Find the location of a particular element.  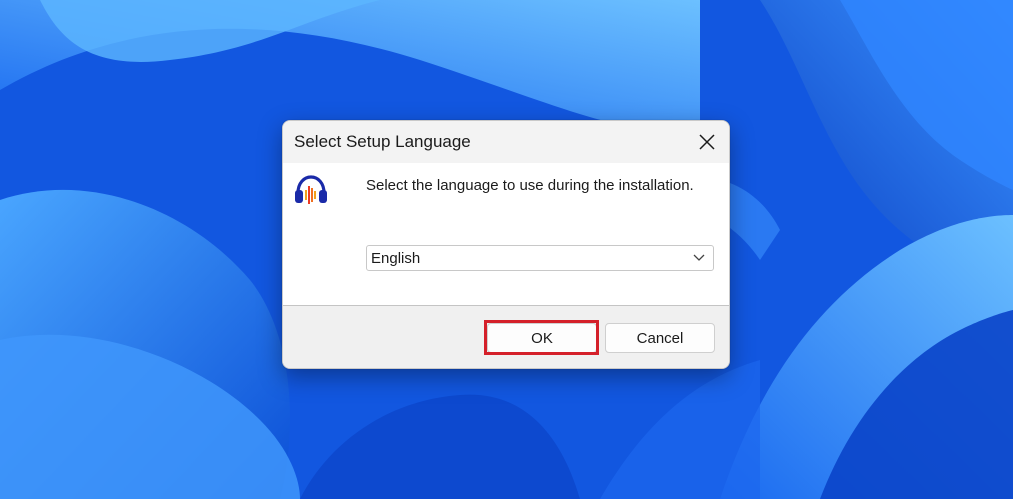

ok-button: OK is located at coordinates (542, 338).